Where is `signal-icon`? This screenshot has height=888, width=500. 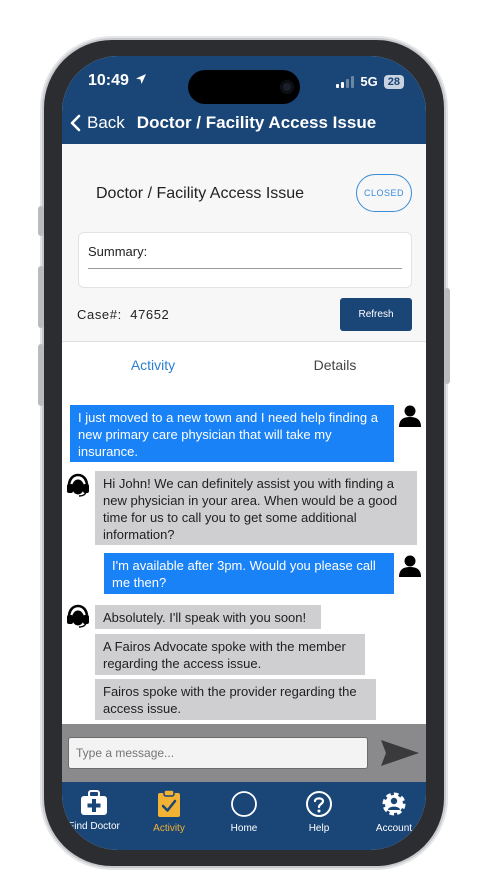 signal-icon is located at coordinates (345, 81).